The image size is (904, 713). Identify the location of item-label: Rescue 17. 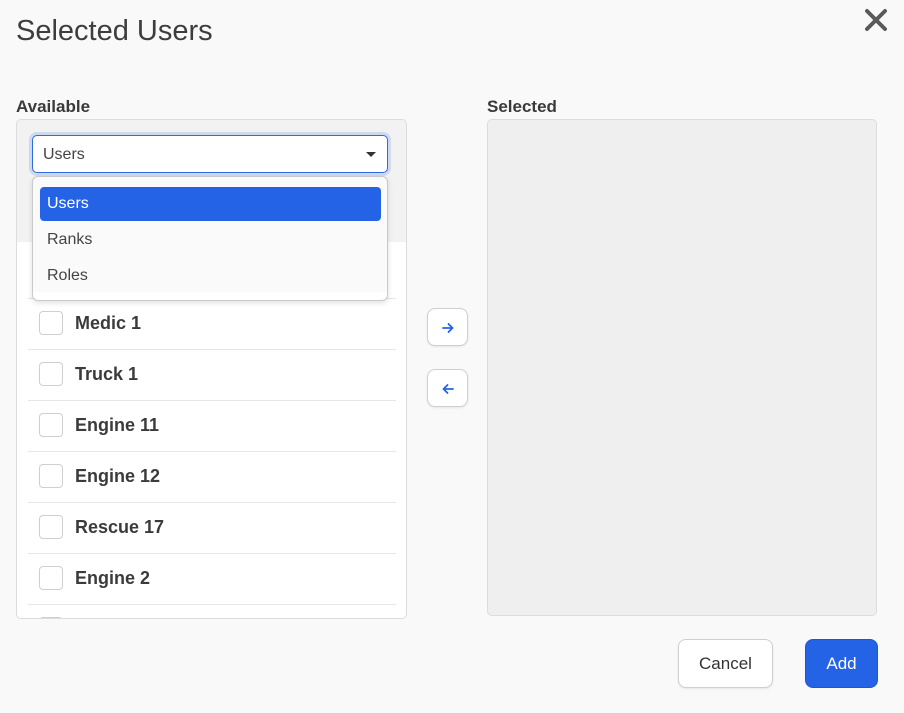
(120, 527).